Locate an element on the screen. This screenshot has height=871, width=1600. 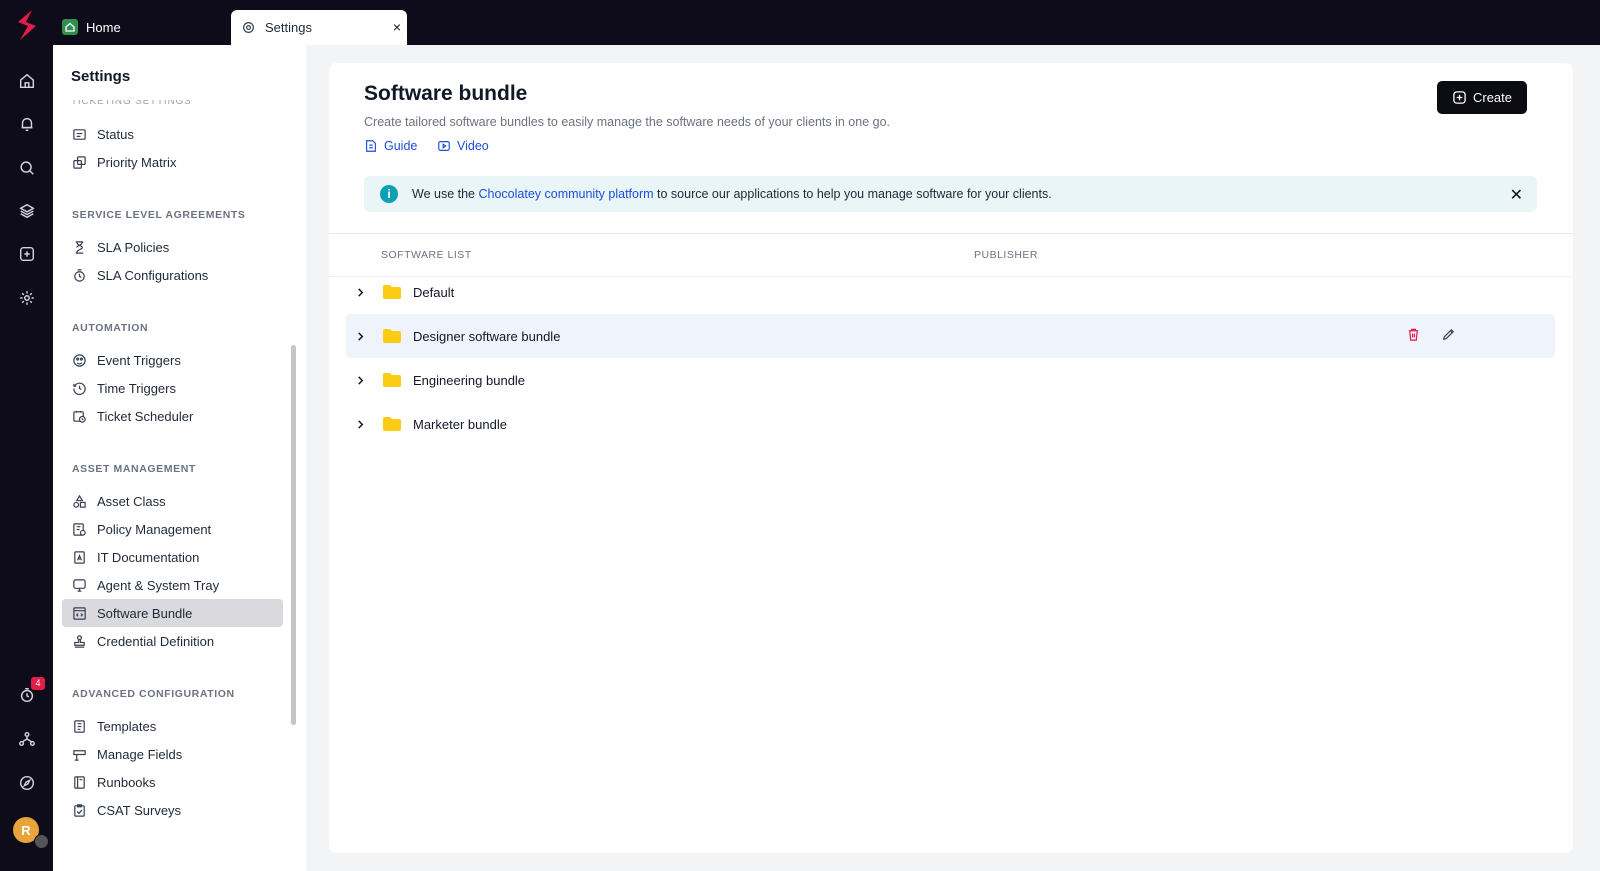
nav-cut-heading: TICKETING SETTINGS is located at coordinates (131, 103).